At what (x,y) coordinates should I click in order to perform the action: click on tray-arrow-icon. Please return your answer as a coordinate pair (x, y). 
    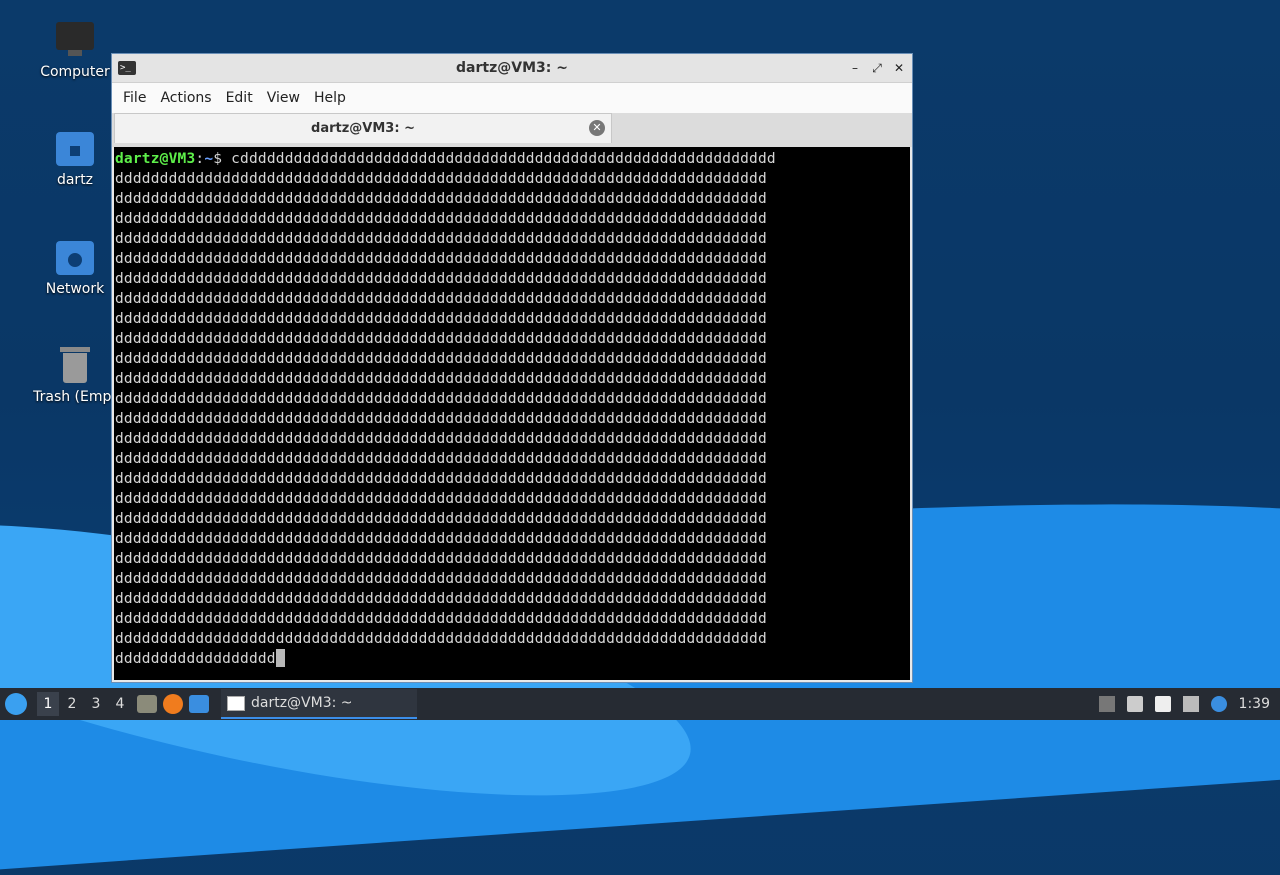
    Looking at the image, I should click on (1106, 704).